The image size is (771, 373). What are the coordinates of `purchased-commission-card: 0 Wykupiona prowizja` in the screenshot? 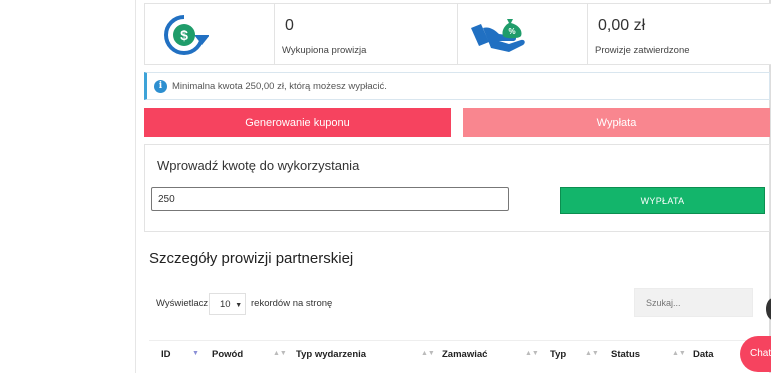 It's located at (366, 34).